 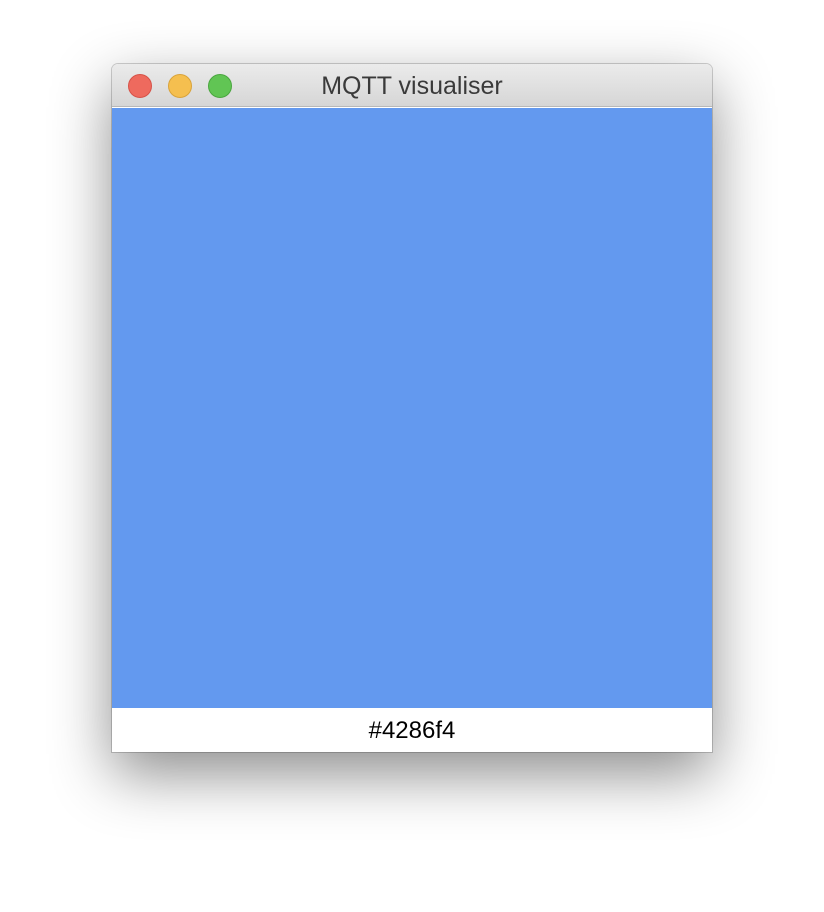 I want to click on window-title: MQTT visualiser, so click(x=412, y=86).